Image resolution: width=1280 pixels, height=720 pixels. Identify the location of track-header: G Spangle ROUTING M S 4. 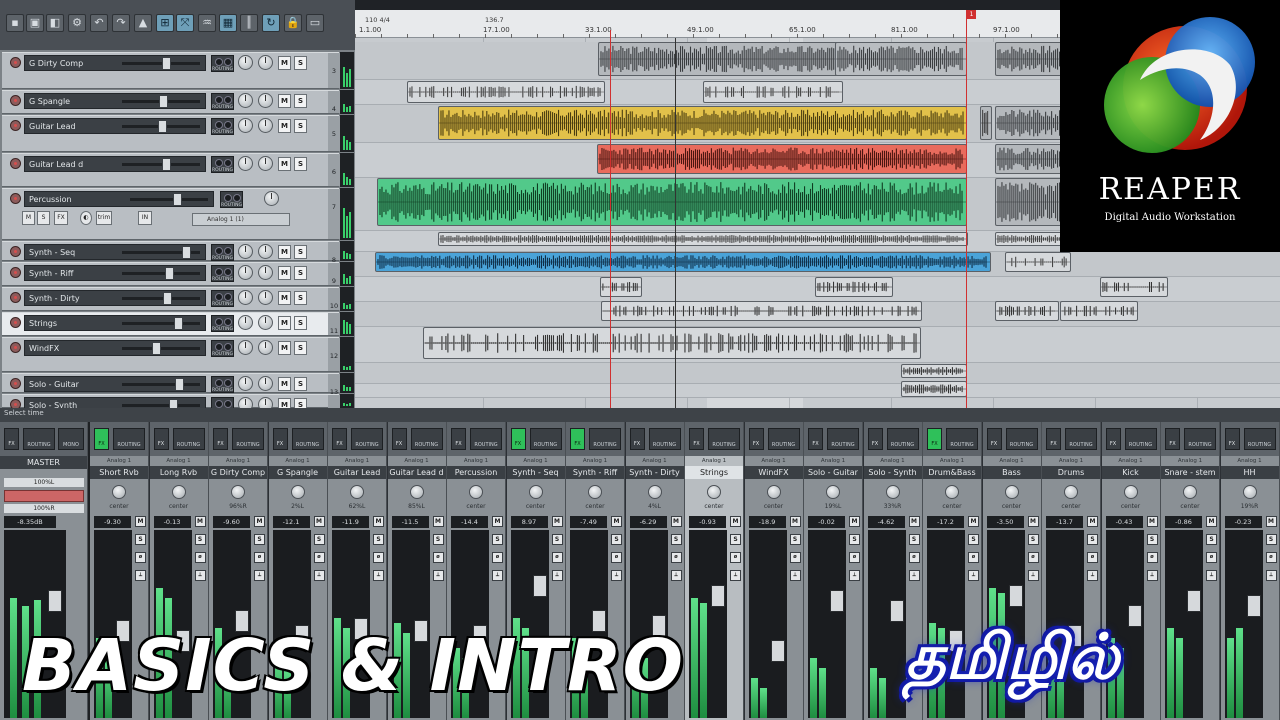
(171, 102).